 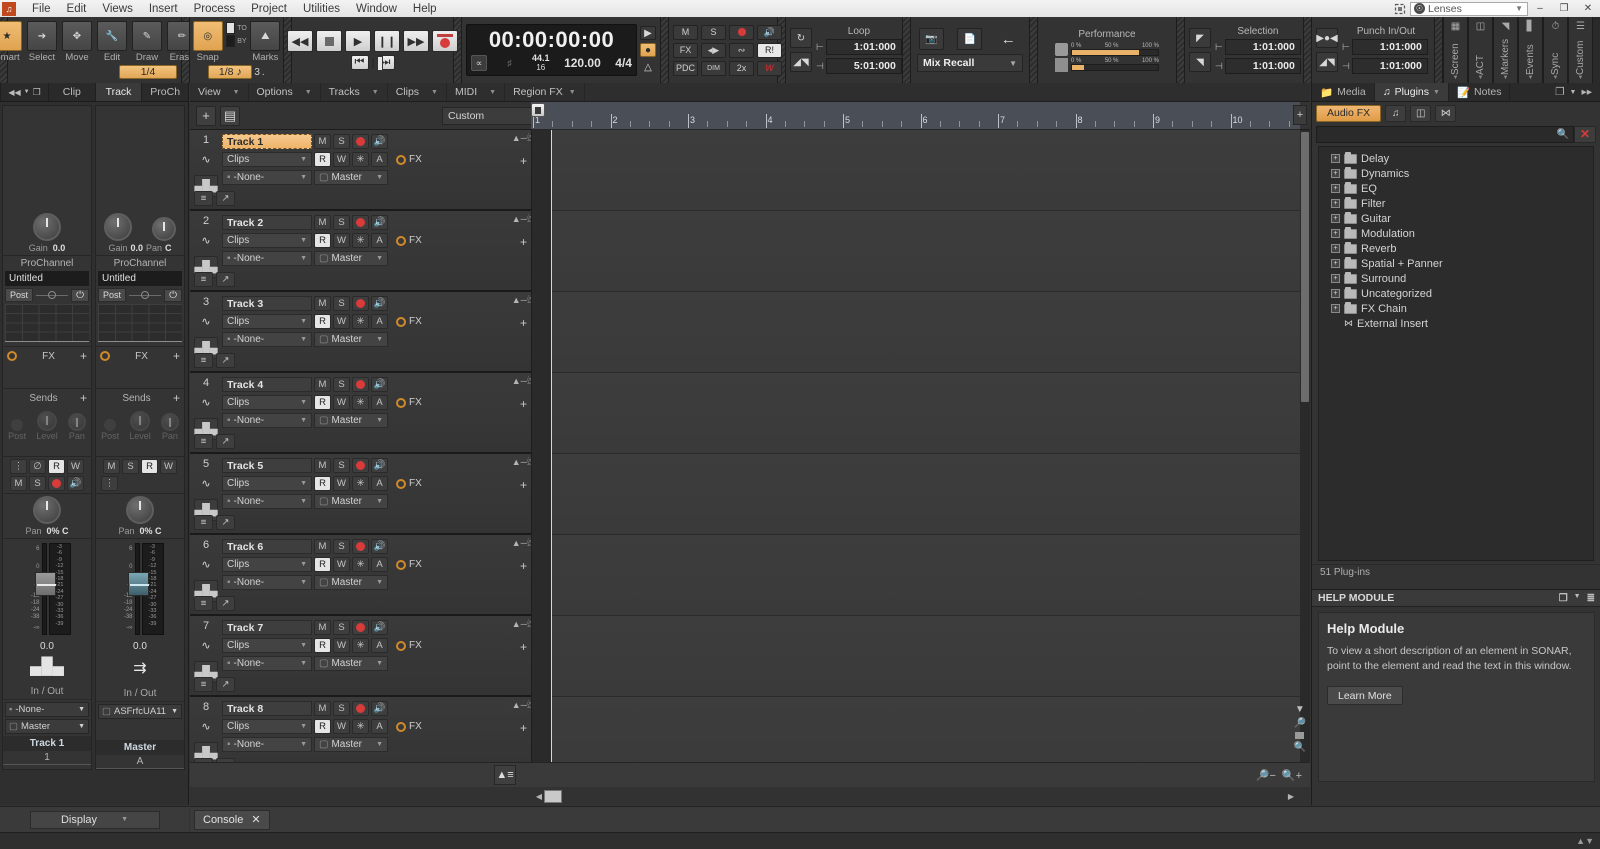 What do you see at coordinates (1456, 293) in the screenshot?
I see `plugin-folder-item: + Uncategorized` at bounding box center [1456, 293].